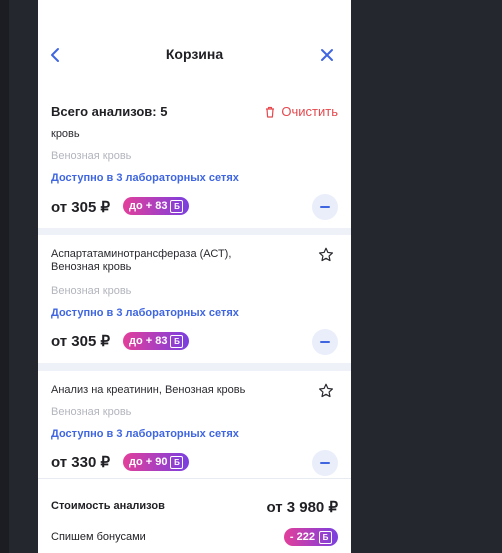 Image resolution: width=502 pixels, height=553 pixels. I want to click on cost-label: Стоимость анализов, so click(108, 506).